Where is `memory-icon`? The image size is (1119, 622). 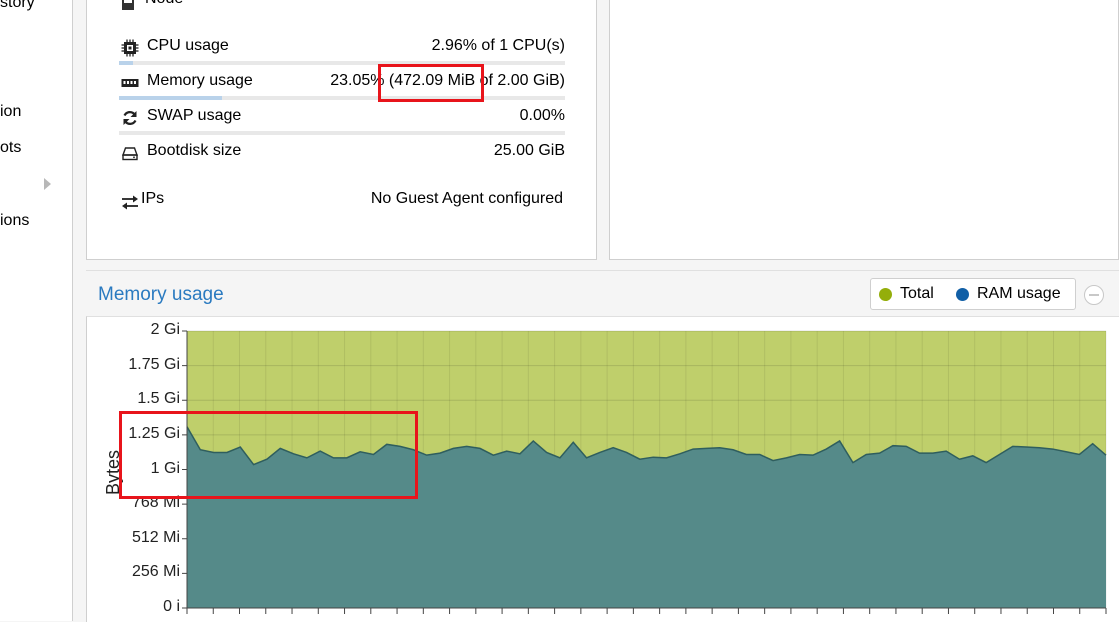
memory-icon is located at coordinates (130, 83).